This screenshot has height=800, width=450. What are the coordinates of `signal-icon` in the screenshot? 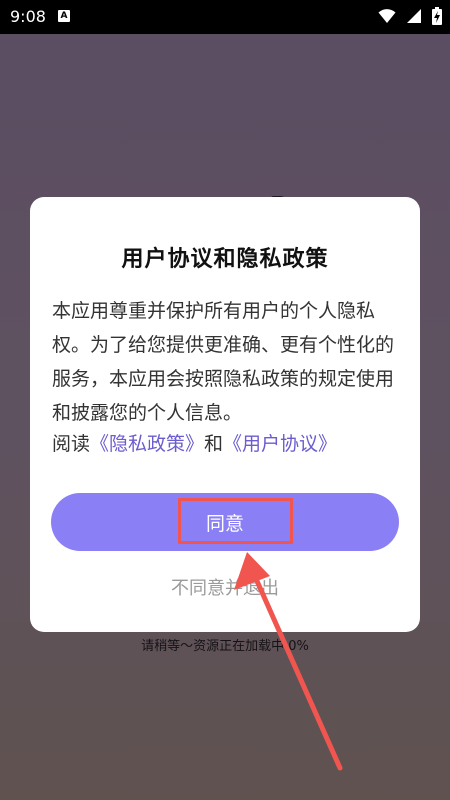 It's located at (414, 16).